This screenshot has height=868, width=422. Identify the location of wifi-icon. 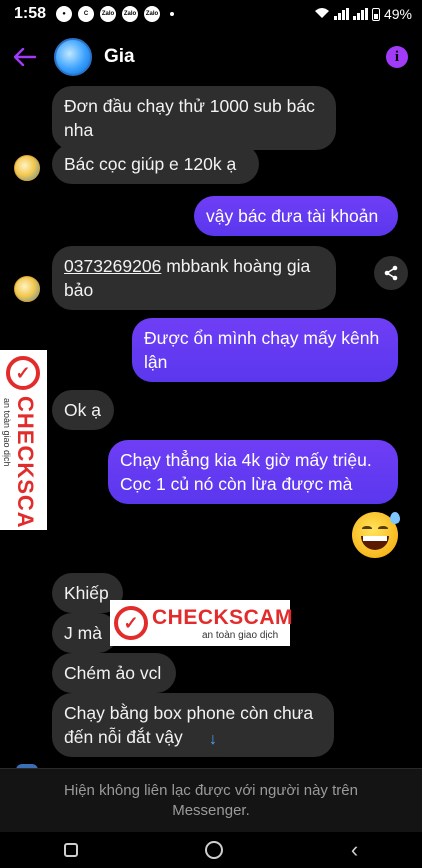
(322, 14).